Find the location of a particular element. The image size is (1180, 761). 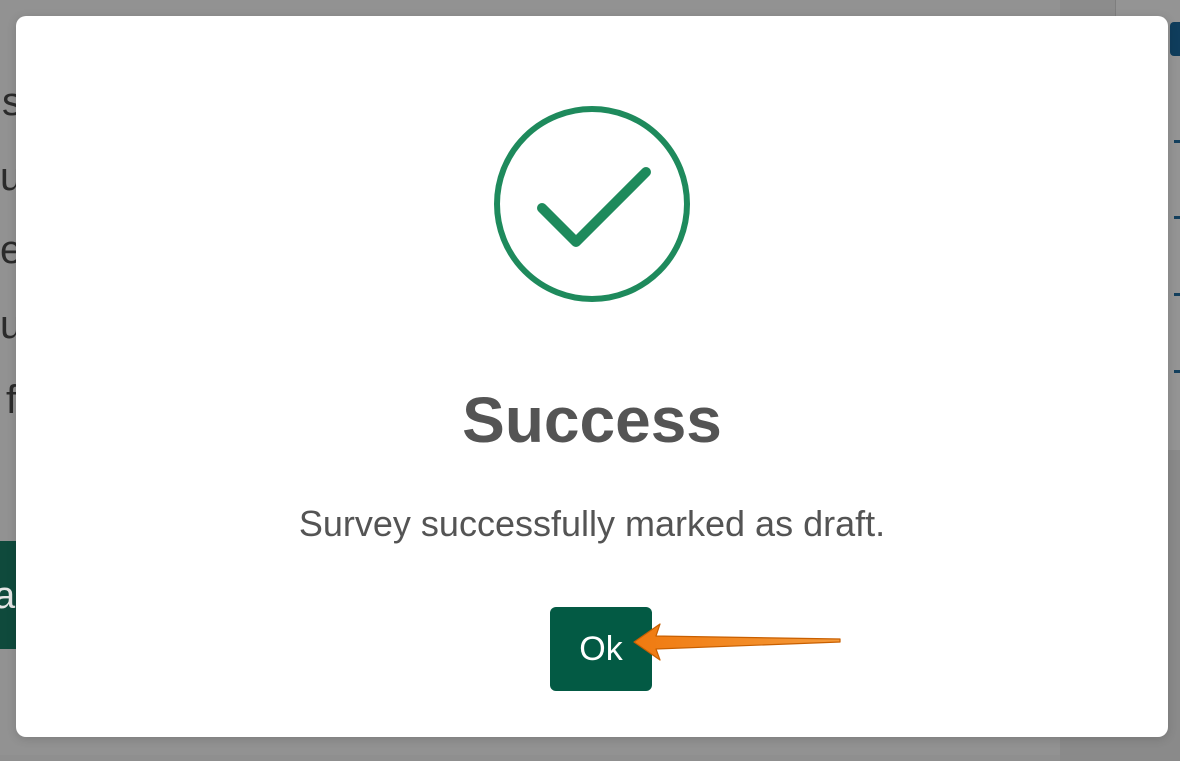

ok-button: Ok is located at coordinates (601, 649).